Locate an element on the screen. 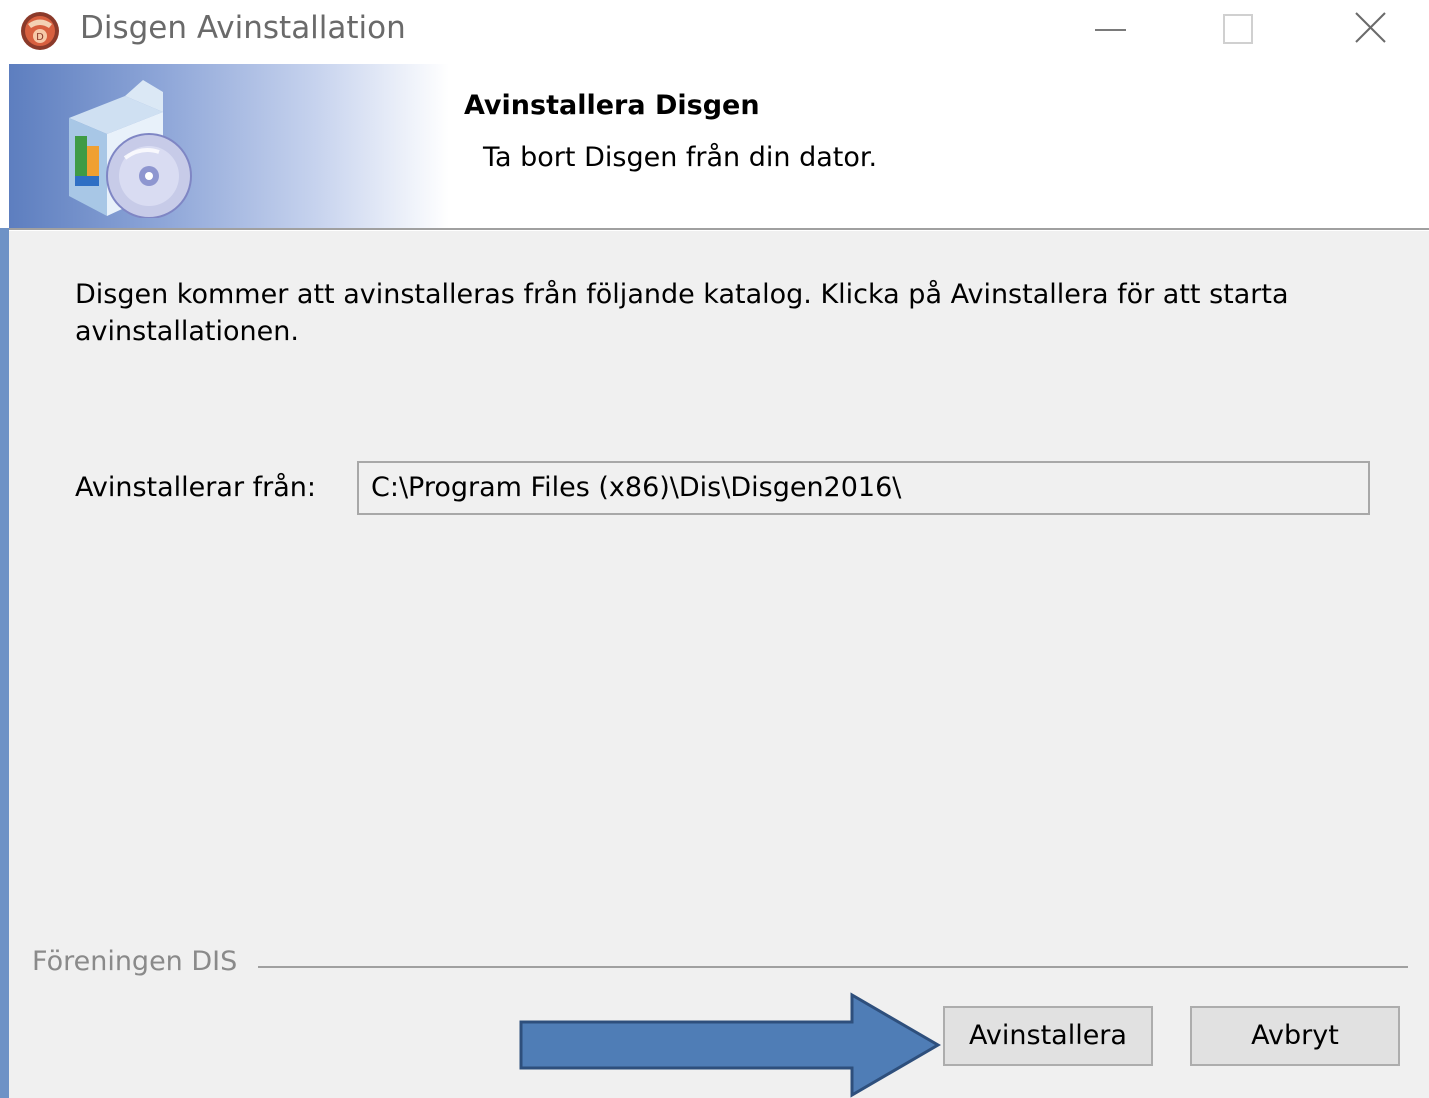  brand-label: Föreningen DIS is located at coordinates (135, 961).